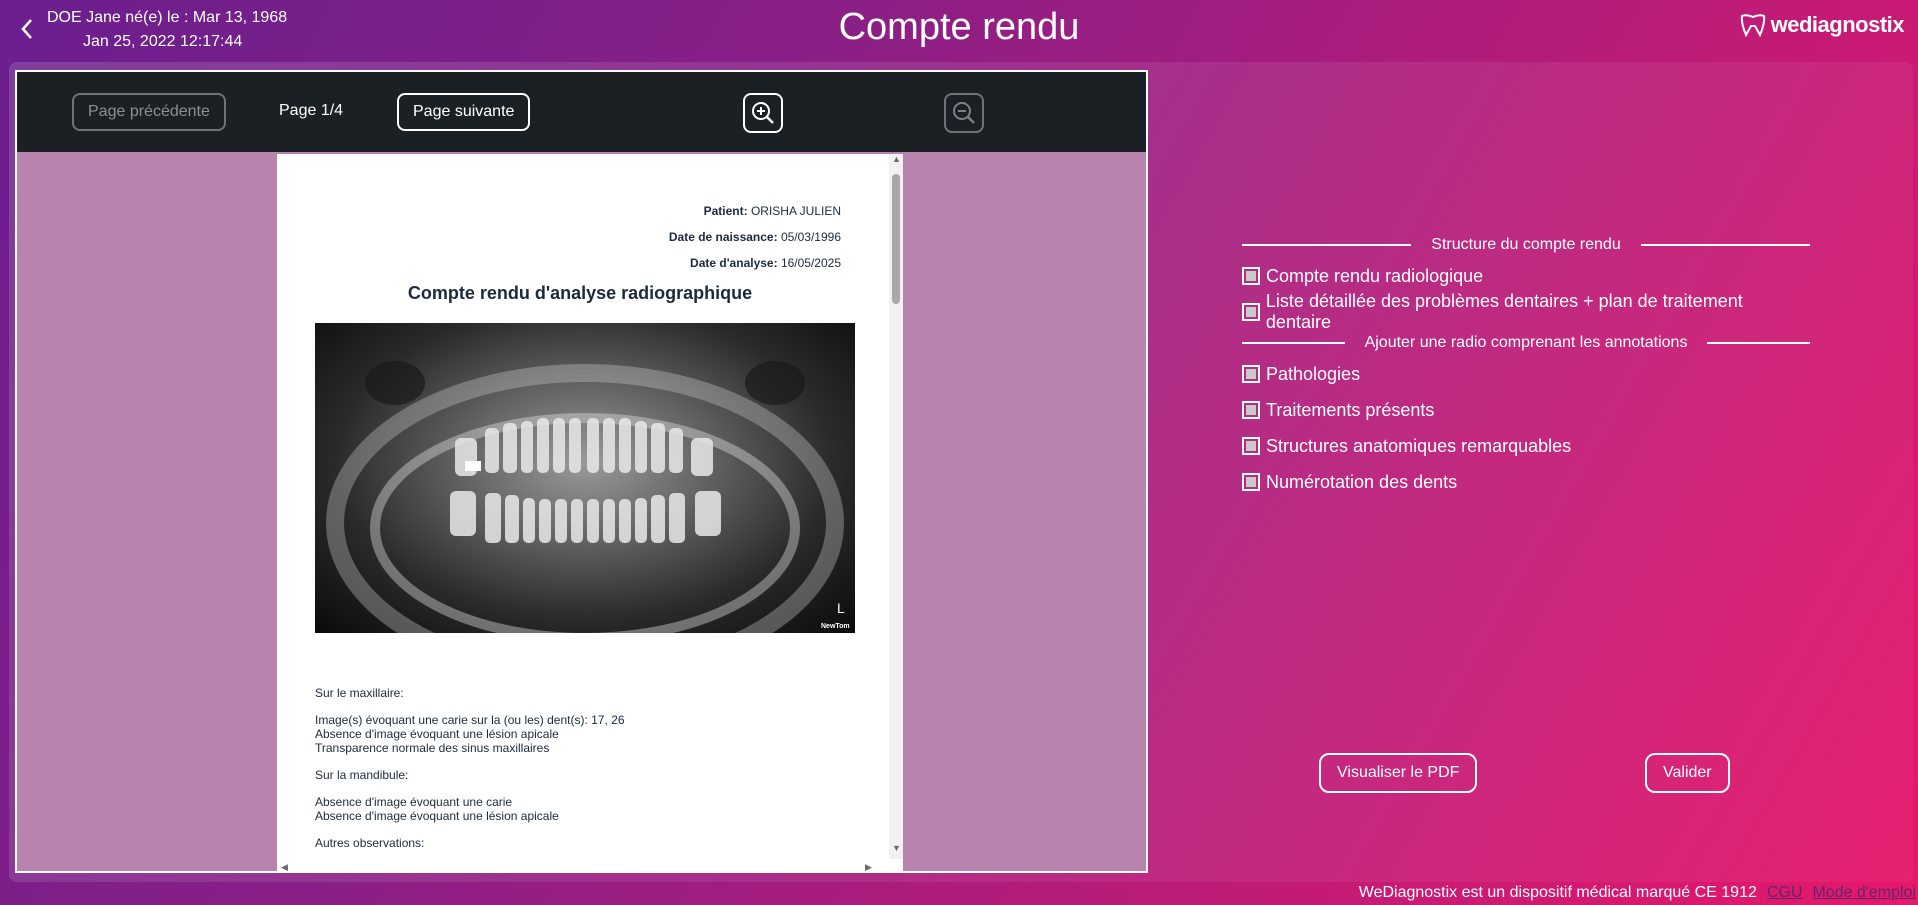 The height and width of the screenshot is (905, 1918). I want to click on panoramic-xray-image: L NewTom, so click(585, 478).